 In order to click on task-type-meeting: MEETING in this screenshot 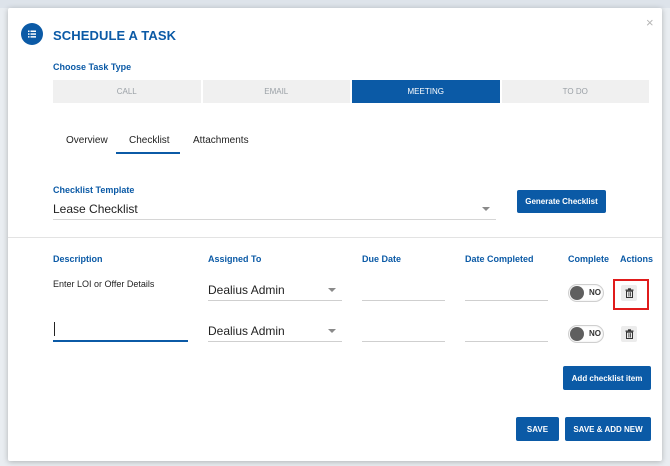, I will do `click(426, 91)`.